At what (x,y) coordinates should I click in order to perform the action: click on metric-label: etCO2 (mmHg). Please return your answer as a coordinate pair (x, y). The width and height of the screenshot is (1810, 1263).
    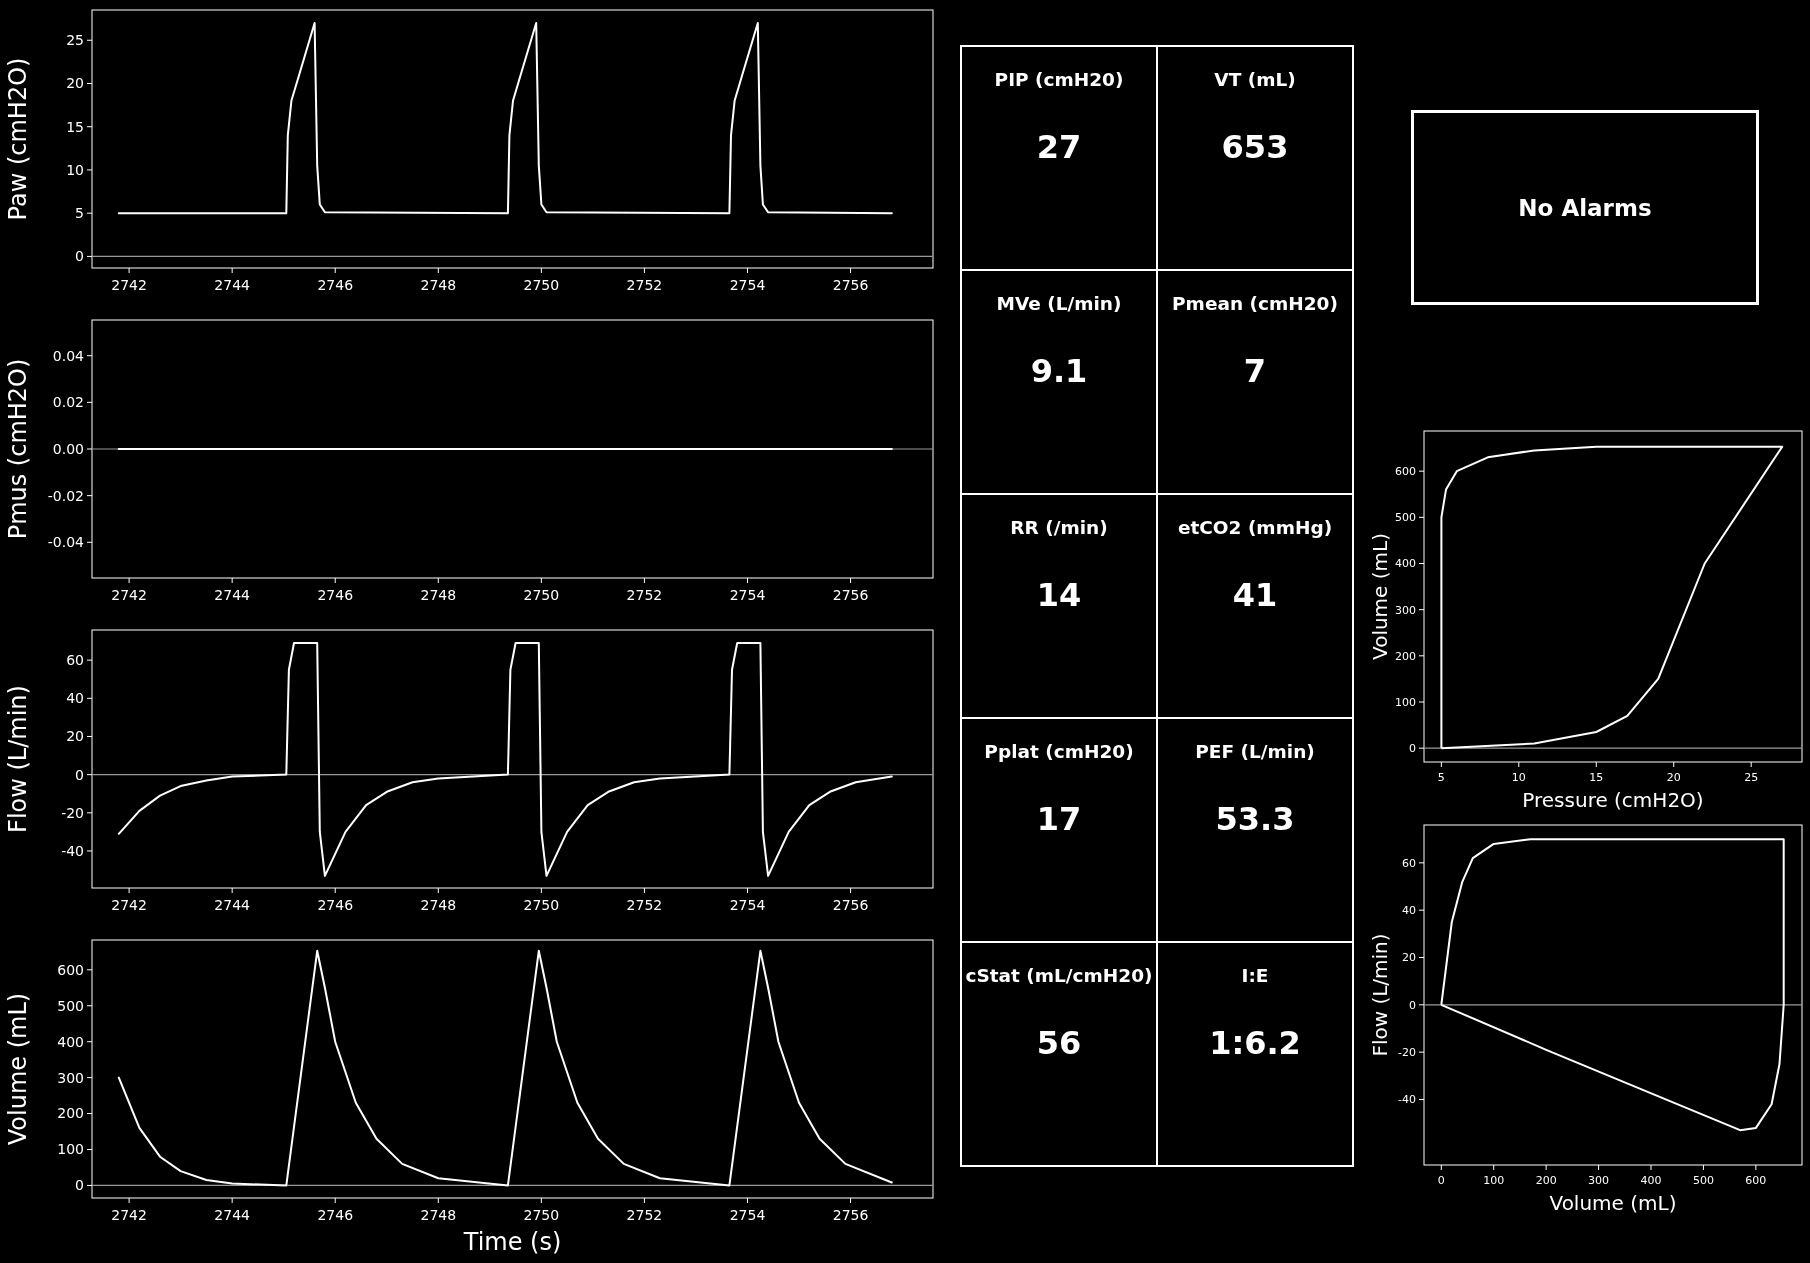
    Looking at the image, I should click on (1255, 527).